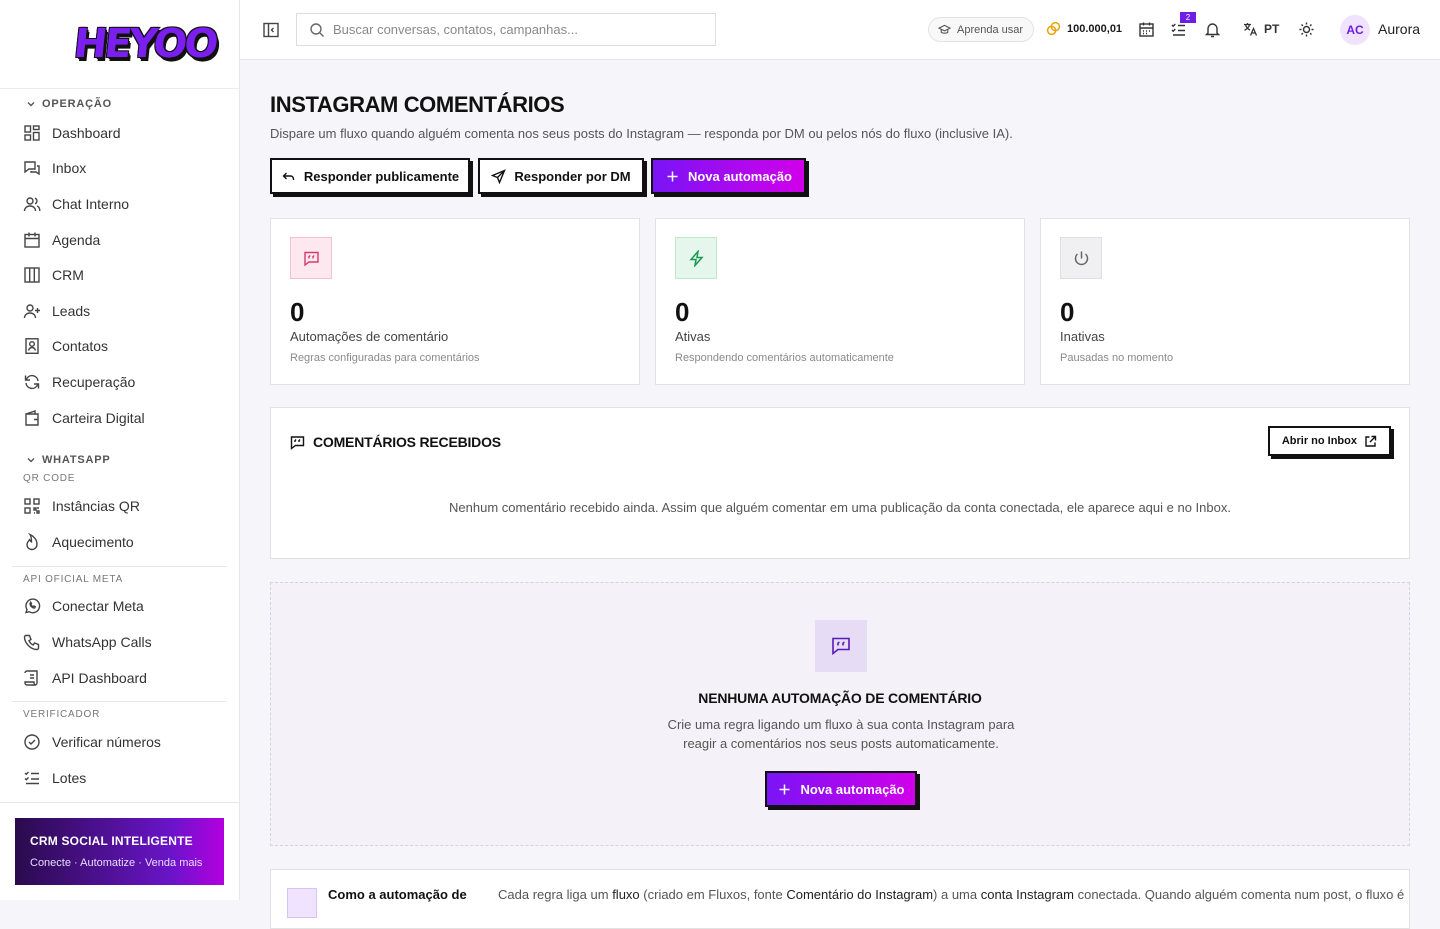 Image resolution: width=1440 pixels, height=929 pixels. I want to click on section-operacao-toggle: OPERAÇÃO, so click(132, 104).